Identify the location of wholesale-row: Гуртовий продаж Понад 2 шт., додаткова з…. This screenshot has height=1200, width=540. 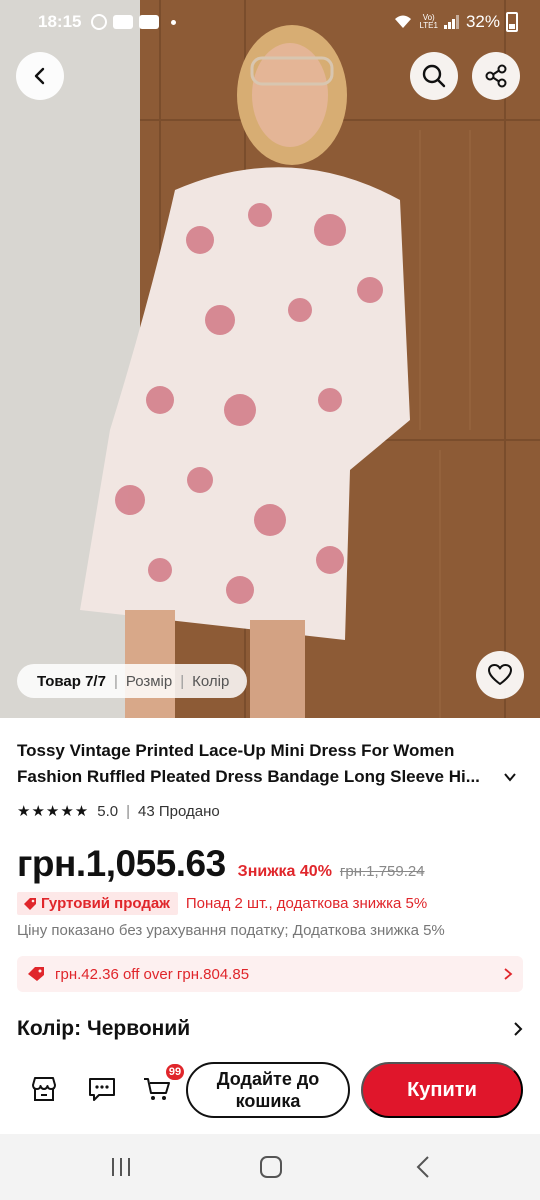
(222, 903).